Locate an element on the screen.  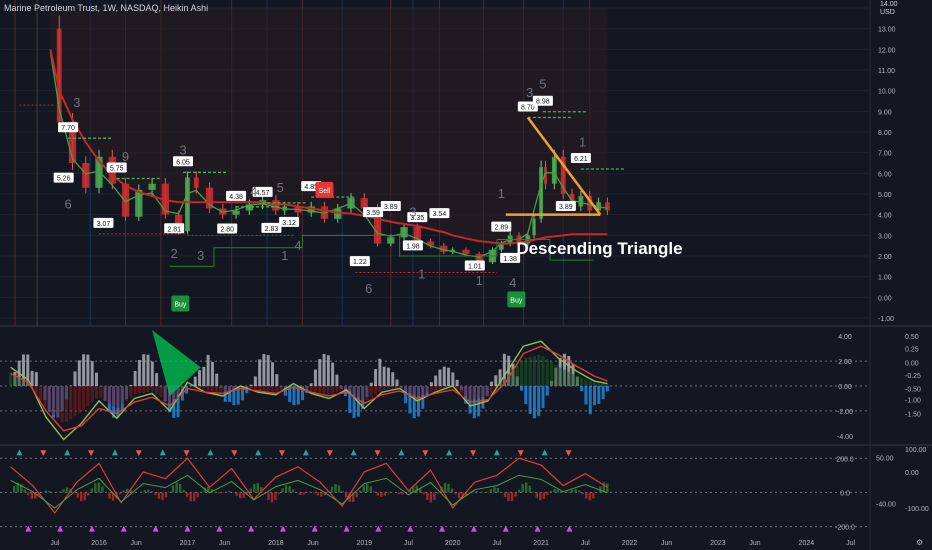
osc2-right-axis-tick: 50.00 is located at coordinates (885, 458).